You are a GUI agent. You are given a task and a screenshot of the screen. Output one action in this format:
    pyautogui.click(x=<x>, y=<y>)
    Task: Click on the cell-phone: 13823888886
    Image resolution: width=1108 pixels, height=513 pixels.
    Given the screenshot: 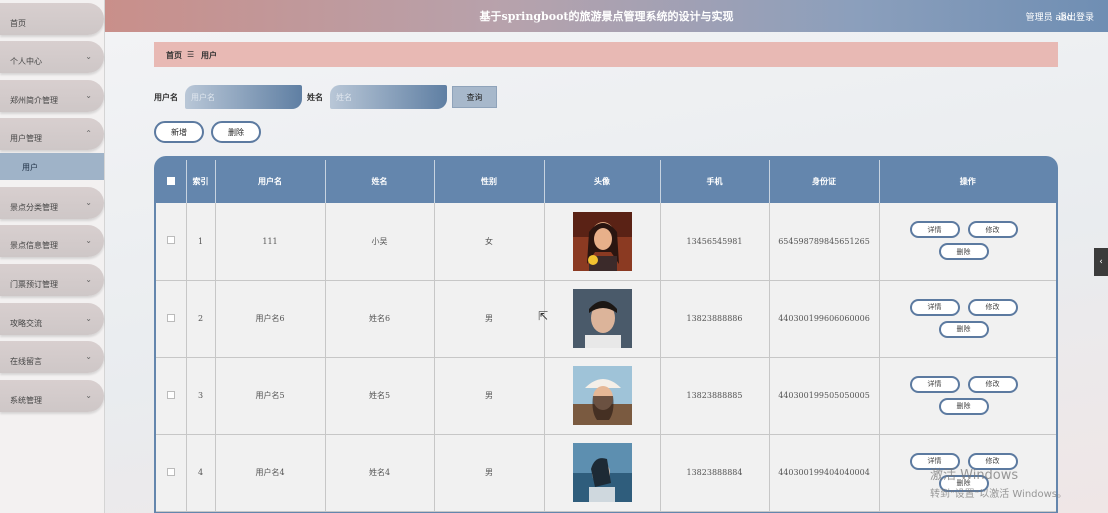 What is the action you would take?
    pyautogui.click(x=715, y=319)
    